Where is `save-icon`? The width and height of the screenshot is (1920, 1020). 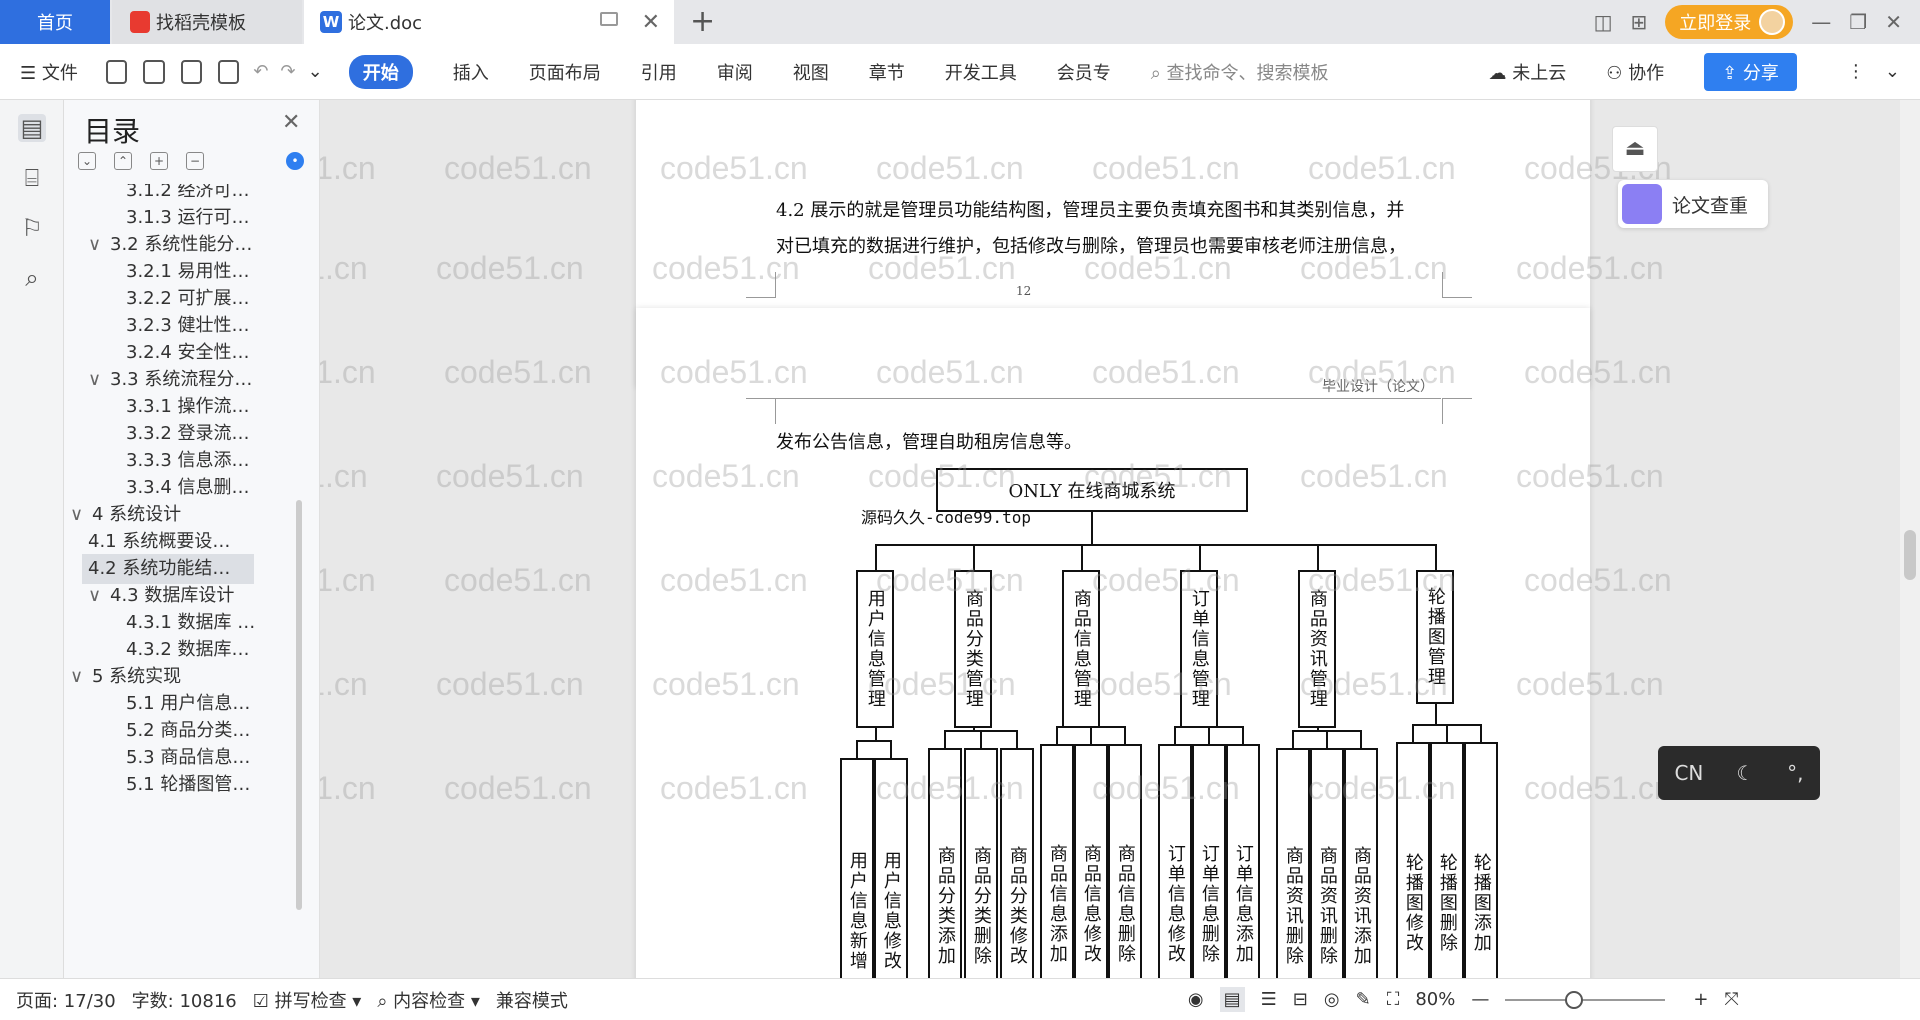 save-icon is located at coordinates (116, 71).